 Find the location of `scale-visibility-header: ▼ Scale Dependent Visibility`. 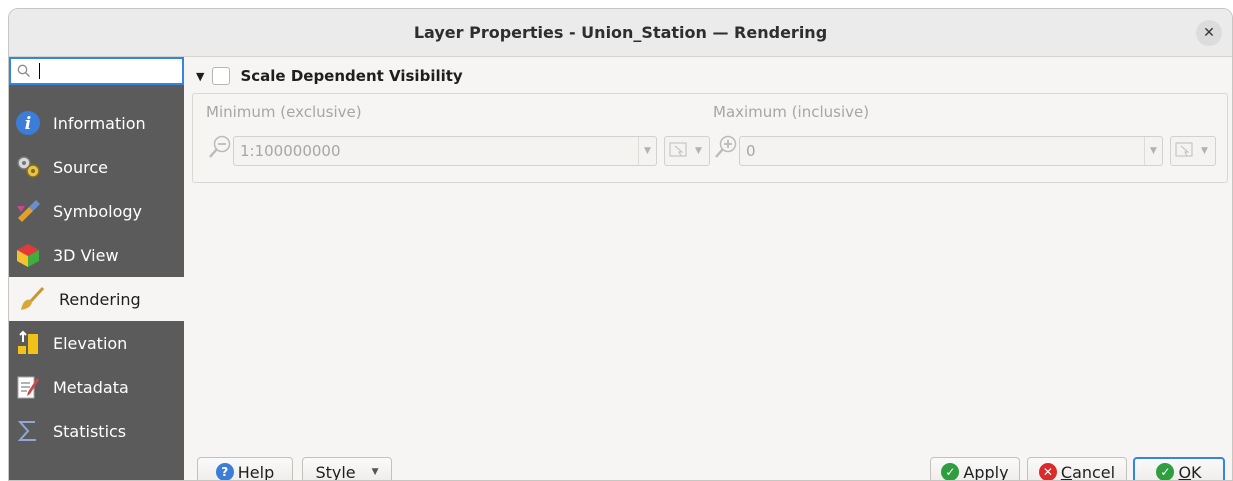

scale-visibility-header: ▼ Scale Dependent Visibility is located at coordinates (329, 76).